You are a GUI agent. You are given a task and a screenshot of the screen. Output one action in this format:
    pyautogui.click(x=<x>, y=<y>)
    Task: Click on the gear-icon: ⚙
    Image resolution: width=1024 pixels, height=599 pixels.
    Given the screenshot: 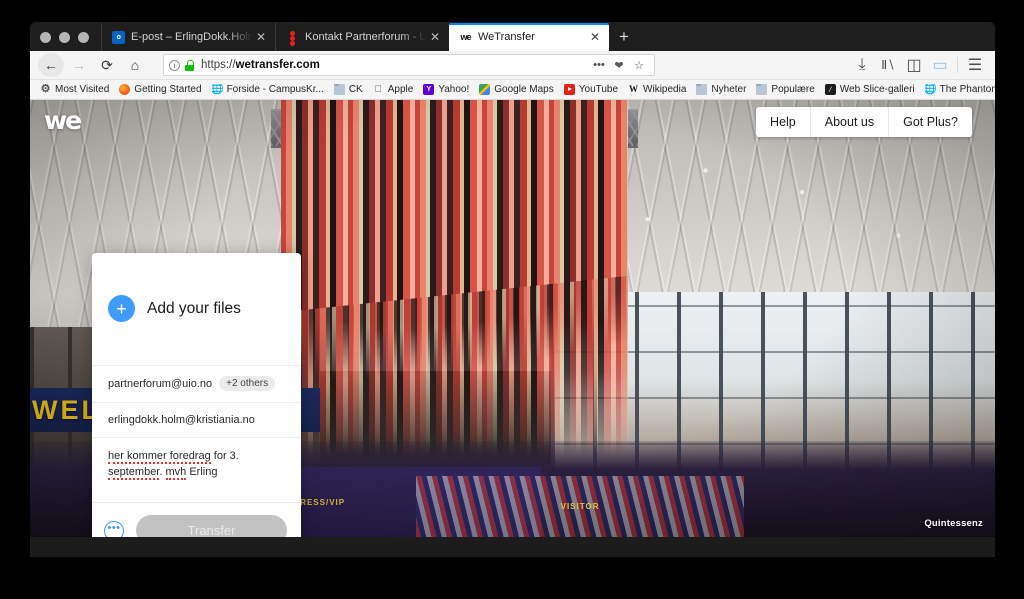 What is the action you would take?
    pyautogui.click(x=45, y=89)
    